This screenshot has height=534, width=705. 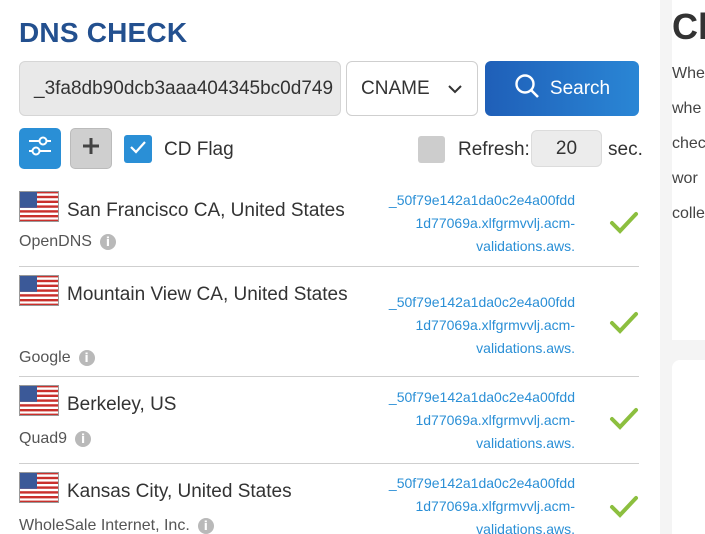 I want to click on provider-name: OpenDNS, so click(x=55, y=241).